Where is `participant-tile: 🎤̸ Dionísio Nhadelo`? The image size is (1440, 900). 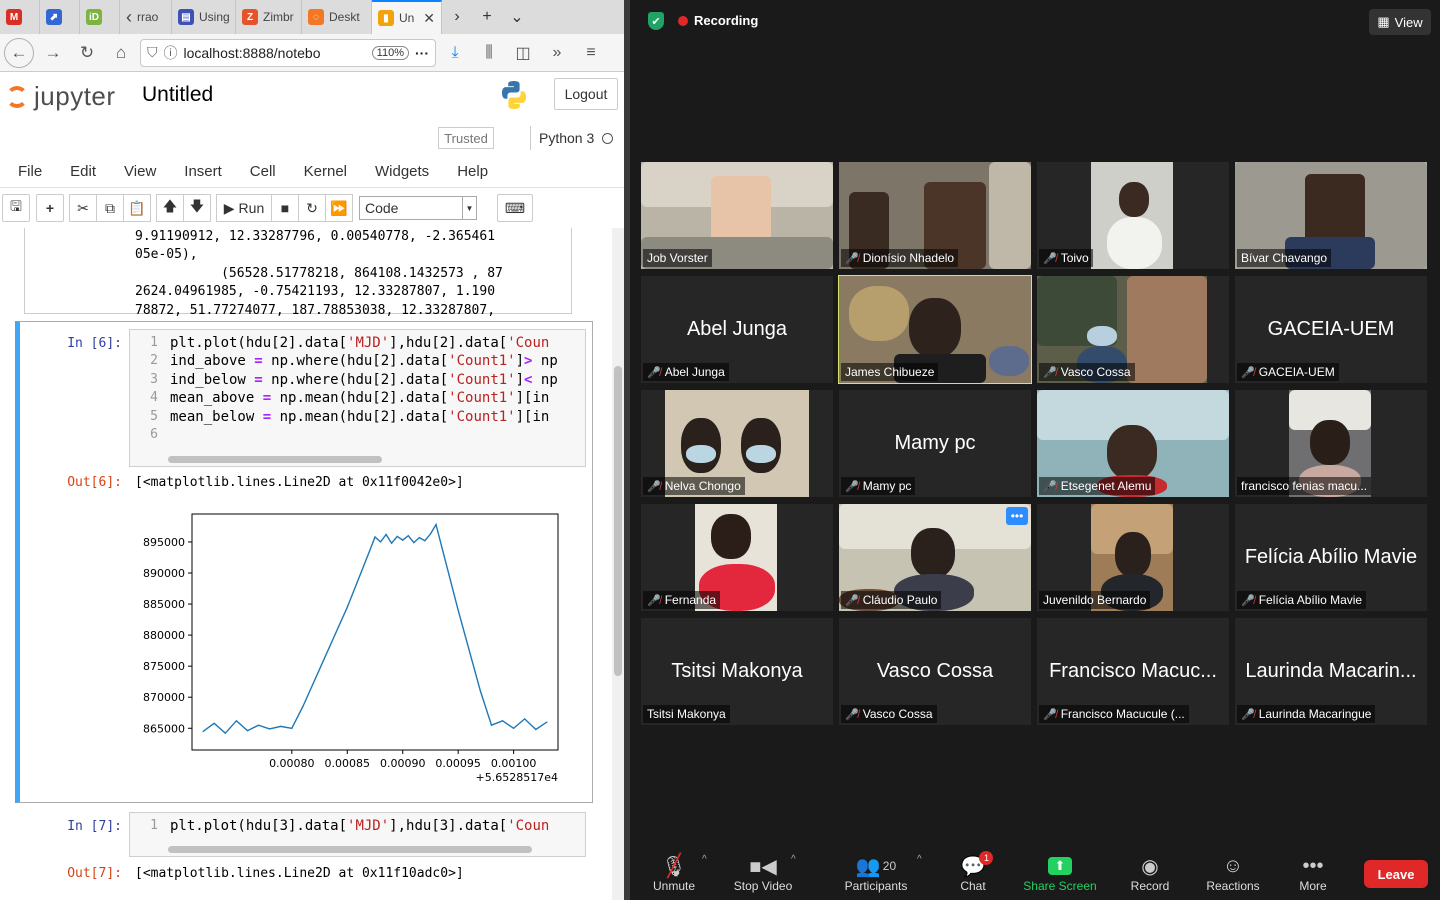 participant-tile: 🎤̸ Dionísio Nhadelo is located at coordinates (935, 215).